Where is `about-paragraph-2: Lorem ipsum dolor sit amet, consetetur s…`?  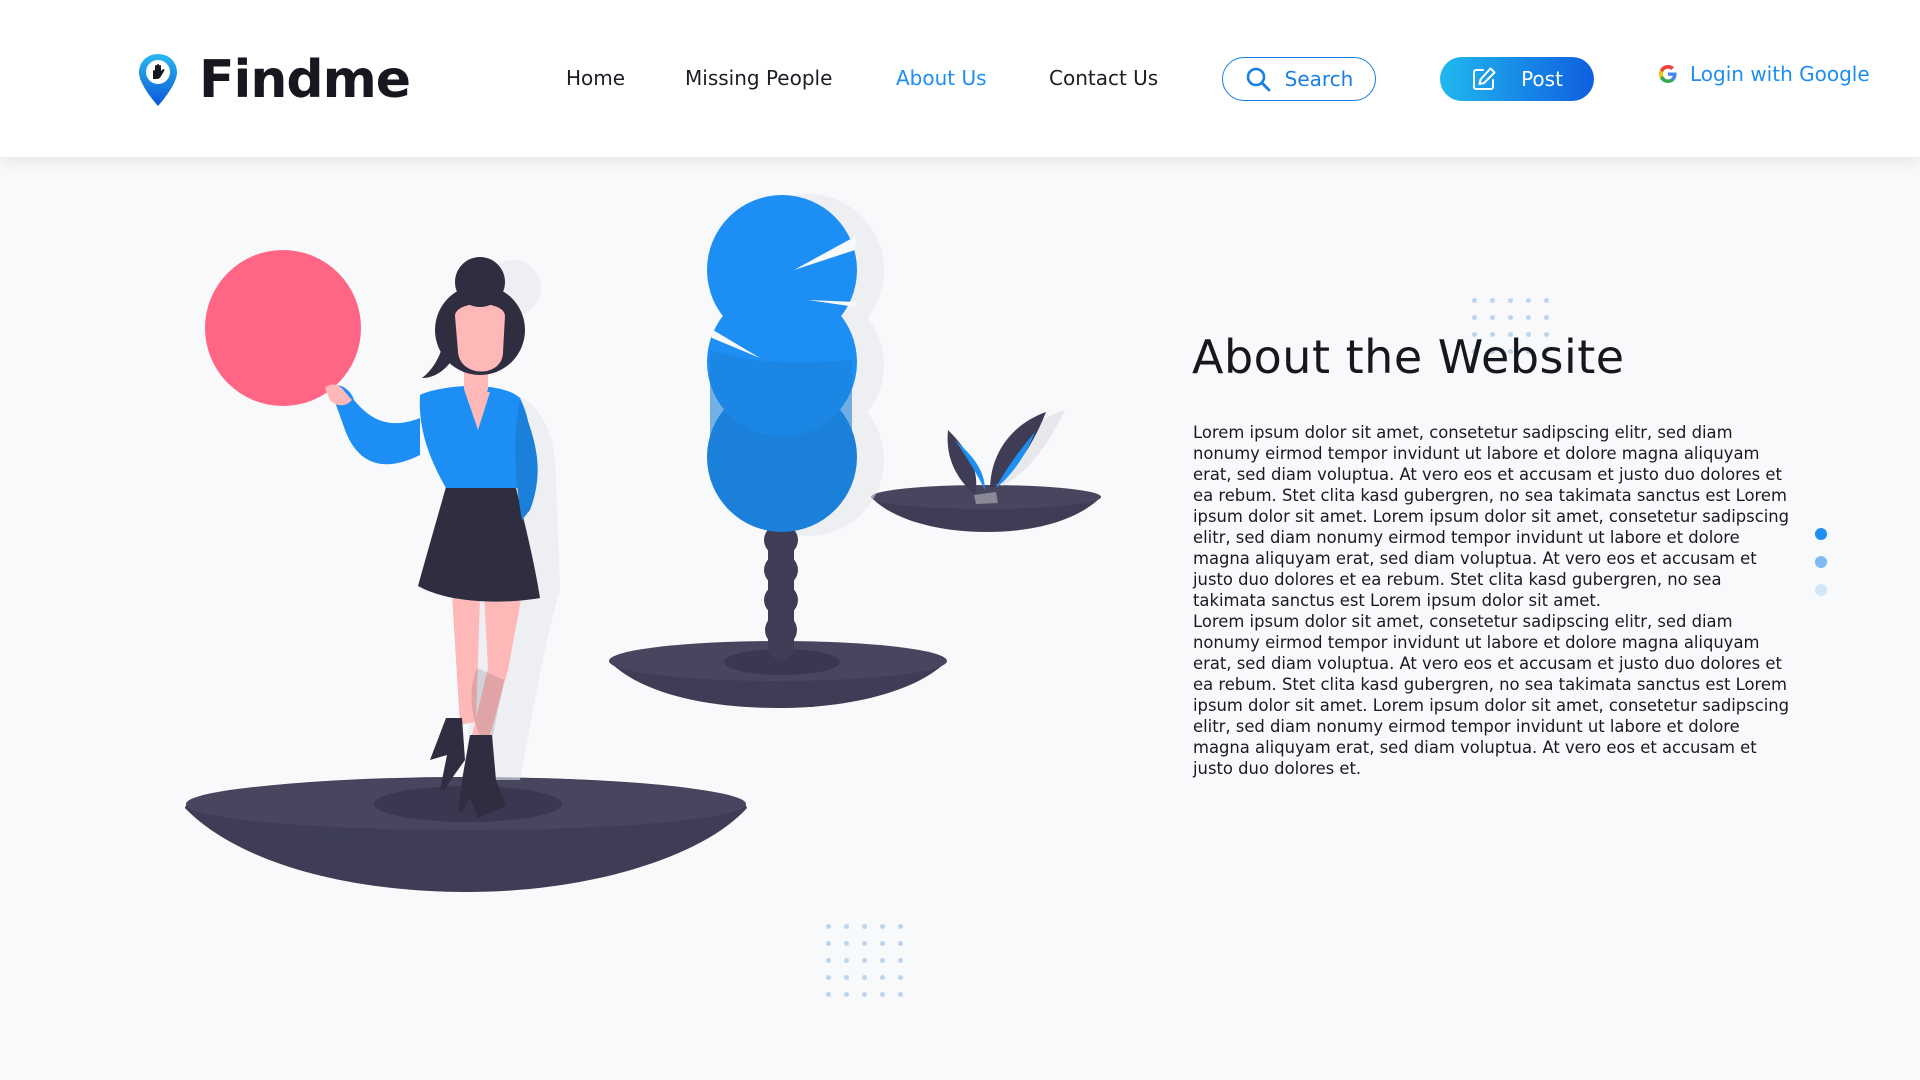
about-paragraph-2: Lorem ipsum dolor sit amet, consetetur s… is located at coordinates (1491, 695).